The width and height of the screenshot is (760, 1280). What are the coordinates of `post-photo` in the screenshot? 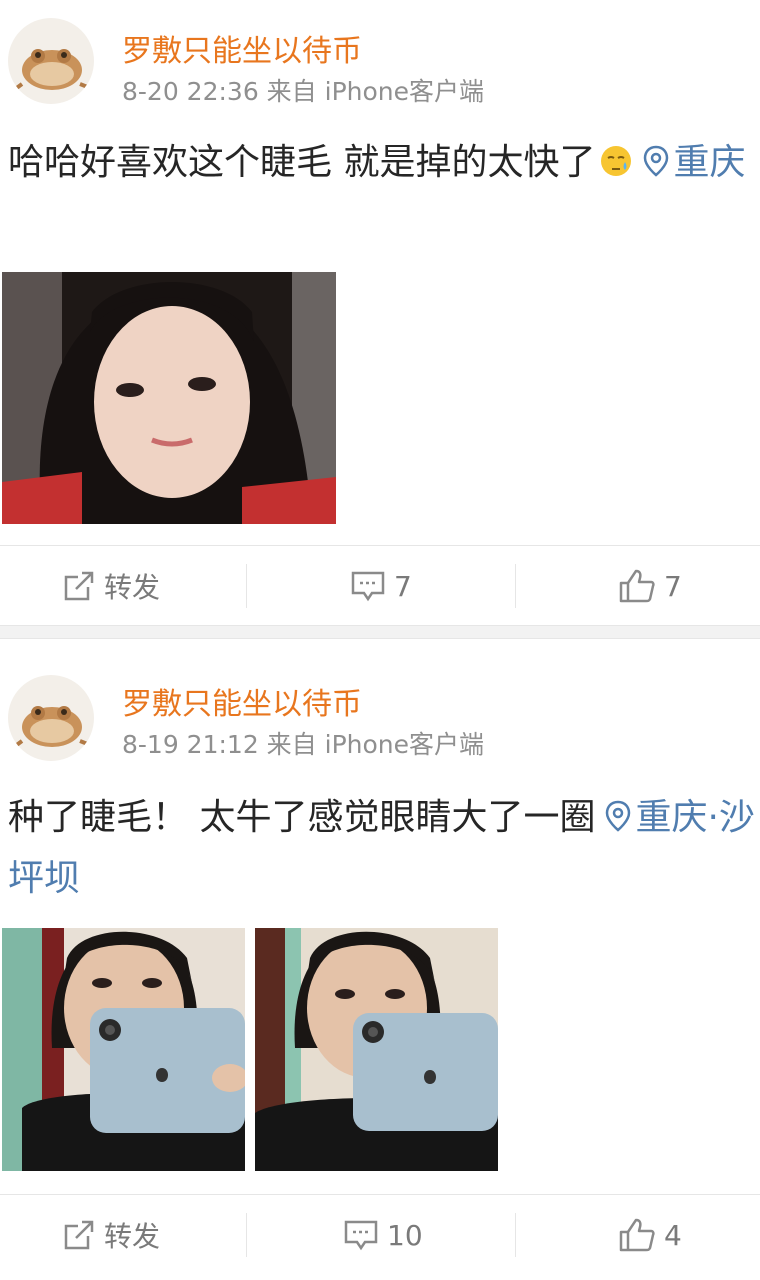 It's located at (169, 398).